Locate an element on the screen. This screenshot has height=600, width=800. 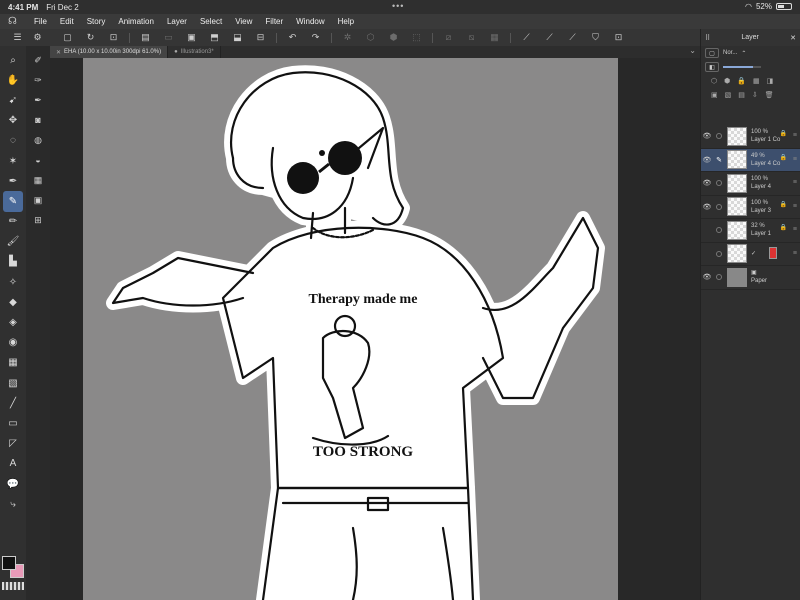
merge-icon: ⇩ is located at coordinates (755, 95).